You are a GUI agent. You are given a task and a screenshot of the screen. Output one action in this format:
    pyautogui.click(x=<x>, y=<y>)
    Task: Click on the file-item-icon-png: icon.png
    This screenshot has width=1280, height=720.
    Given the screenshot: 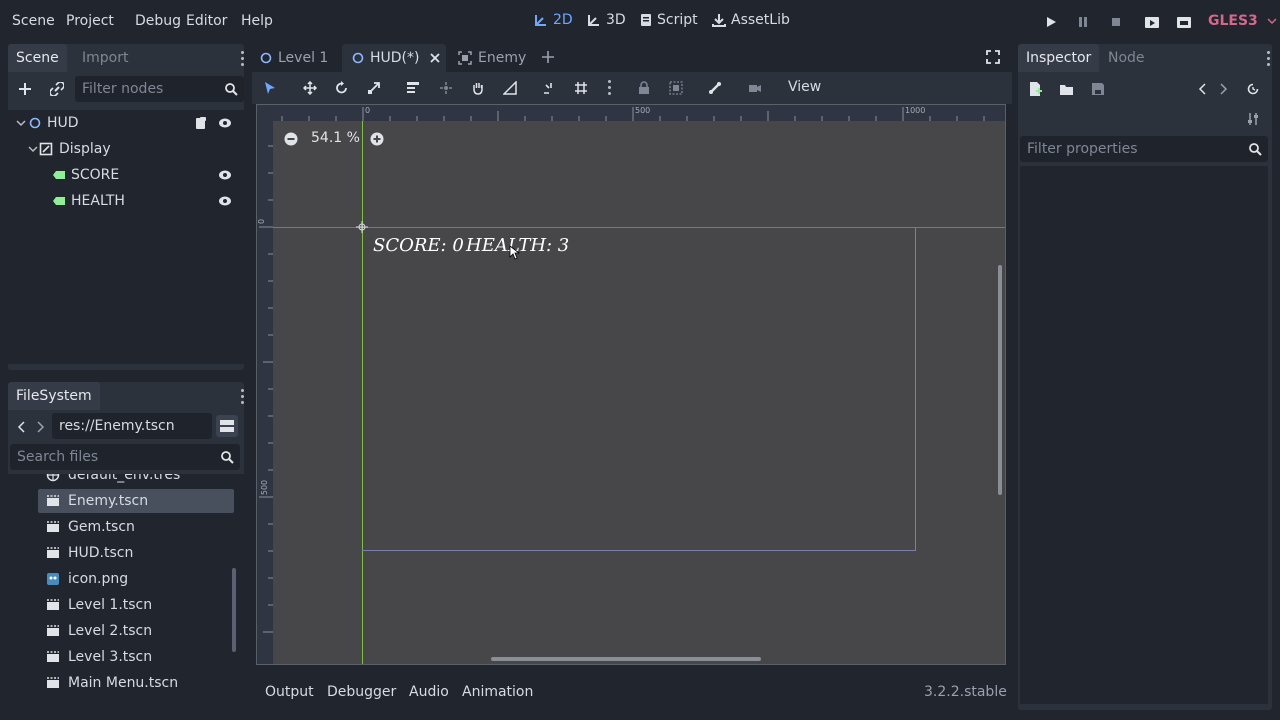 What is the action you would take?
    pyautogui.click(x=136, y=579)
    